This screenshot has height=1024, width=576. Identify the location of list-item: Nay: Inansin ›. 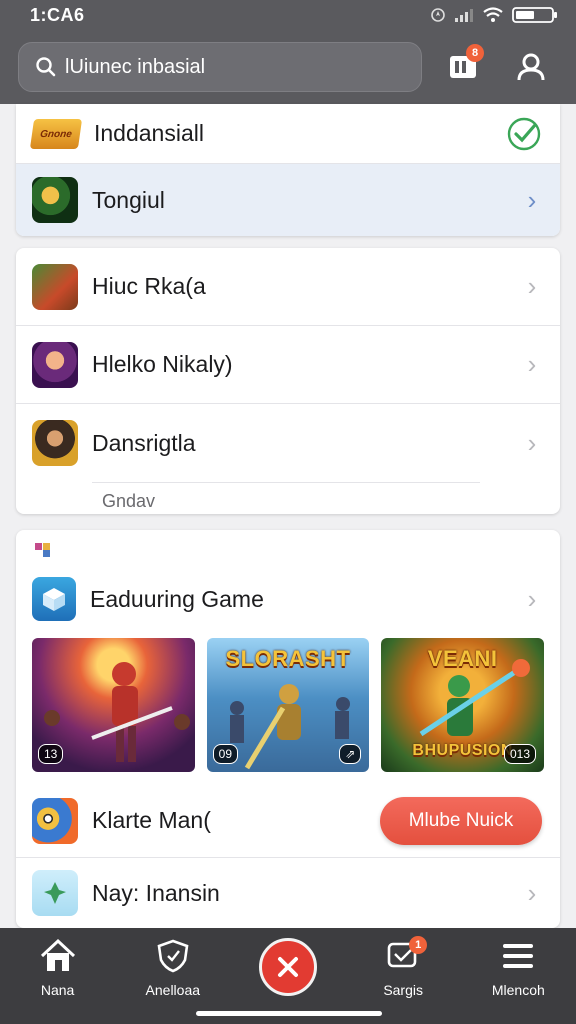
(288, 893).